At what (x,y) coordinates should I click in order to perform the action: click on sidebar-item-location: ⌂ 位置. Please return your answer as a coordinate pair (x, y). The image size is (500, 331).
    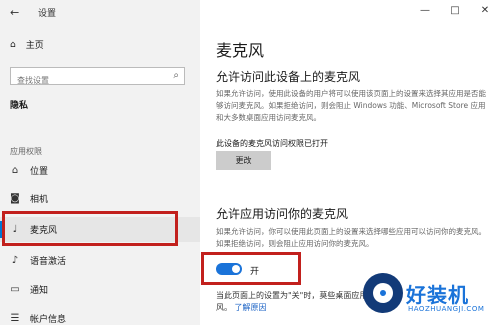
    Looking at the image, I should click on (100, 170).